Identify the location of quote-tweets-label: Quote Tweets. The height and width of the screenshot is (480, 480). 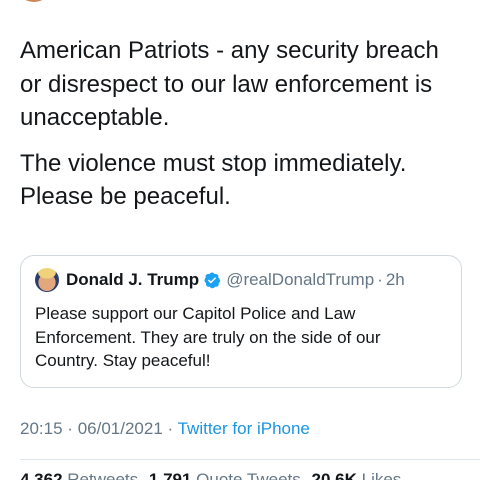
(248, 475).